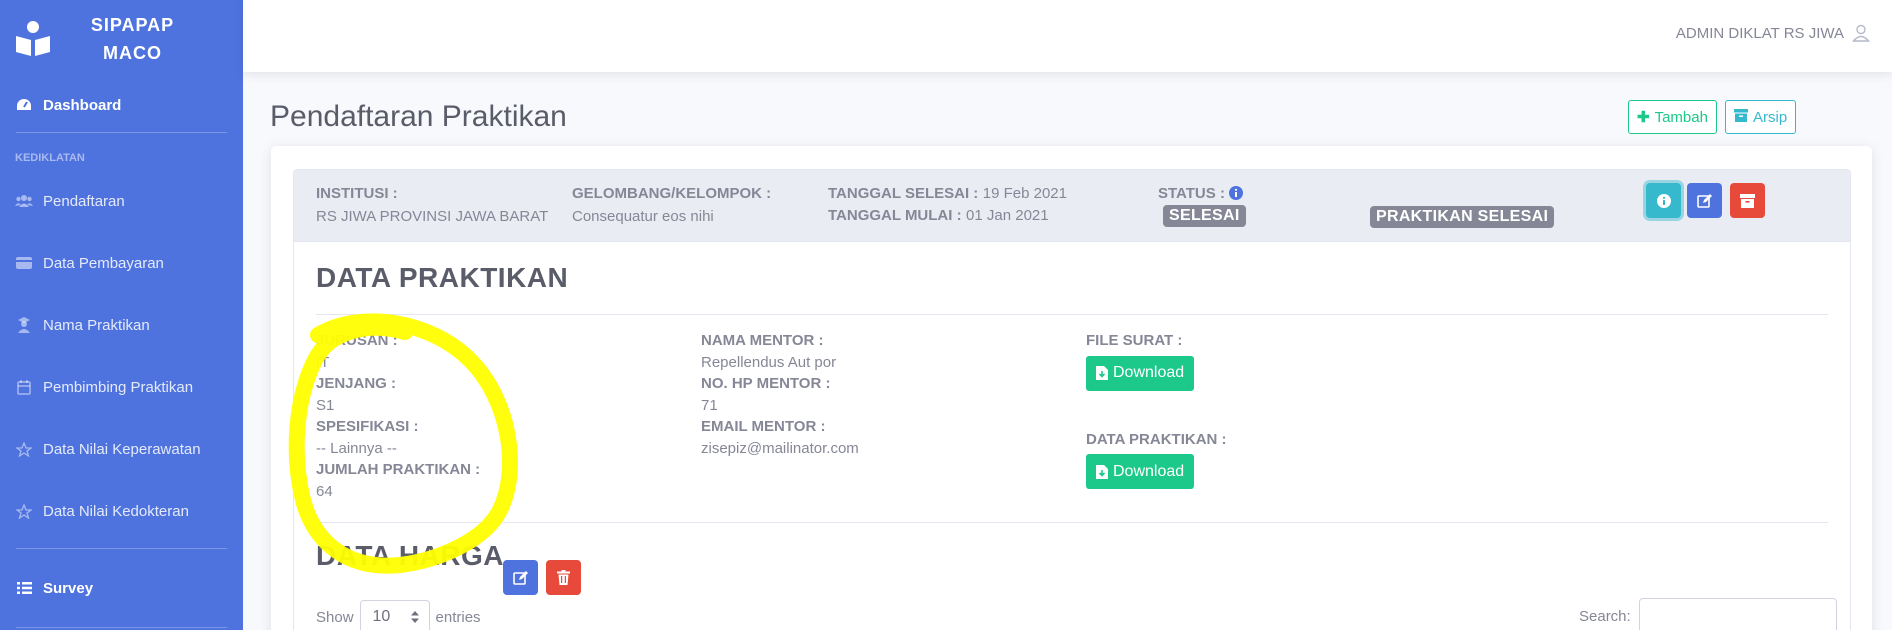 This screenshot has width=1892, height=630. Describe the element at coordinates (1681, 117) in the screenshot. I see `tambah-label: Tambah` at that location.